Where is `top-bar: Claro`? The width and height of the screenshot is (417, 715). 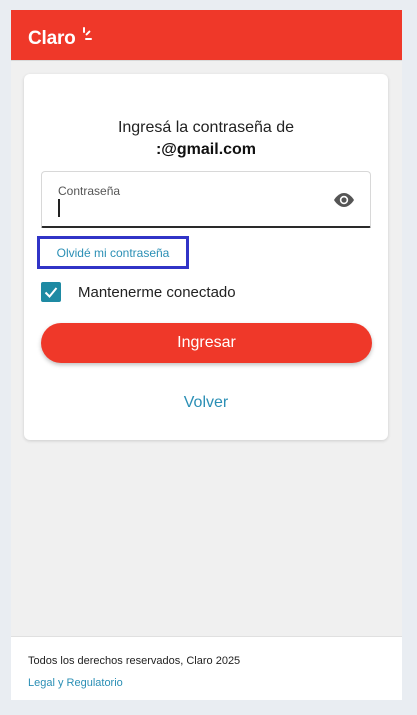
top-bar: Claro is located at coordinates (206, 35).